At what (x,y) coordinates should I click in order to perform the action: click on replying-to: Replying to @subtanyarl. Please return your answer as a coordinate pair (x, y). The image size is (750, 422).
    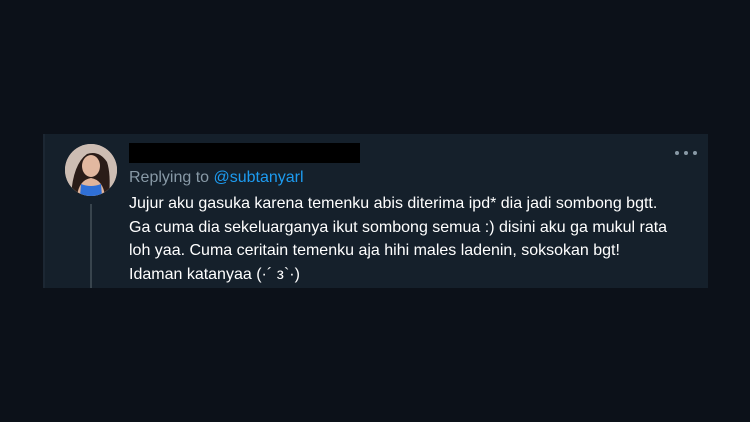
    Looking at the image, I should click on (216, 178).